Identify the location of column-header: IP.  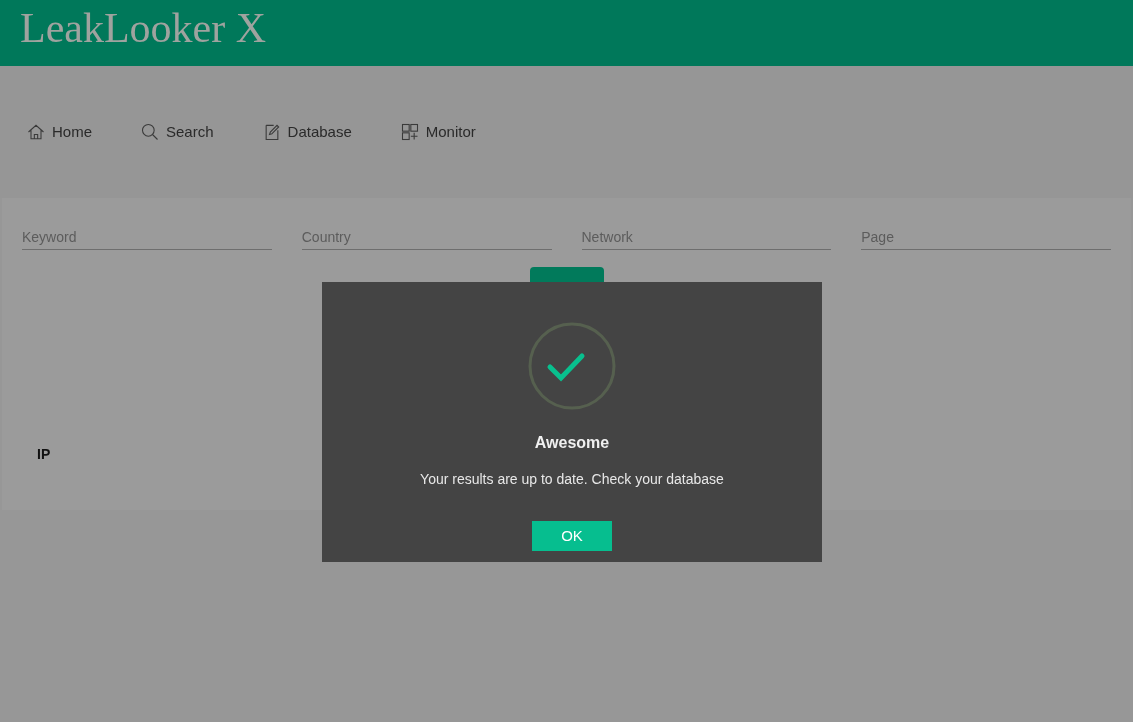
(44, 454).